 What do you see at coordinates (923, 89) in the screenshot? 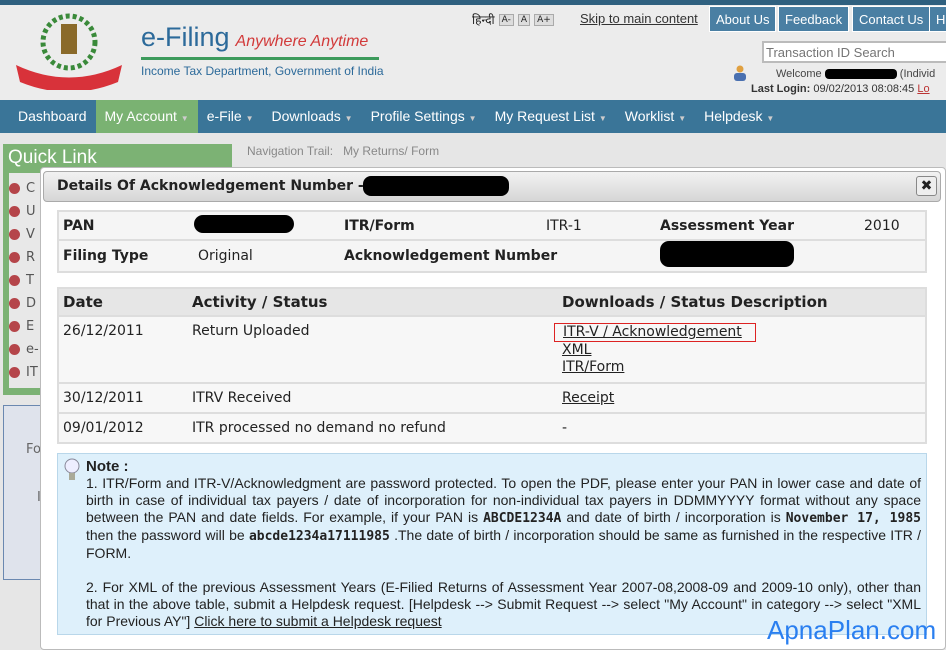
I see `logout-link: Lo` at bounding box center [923, 89].